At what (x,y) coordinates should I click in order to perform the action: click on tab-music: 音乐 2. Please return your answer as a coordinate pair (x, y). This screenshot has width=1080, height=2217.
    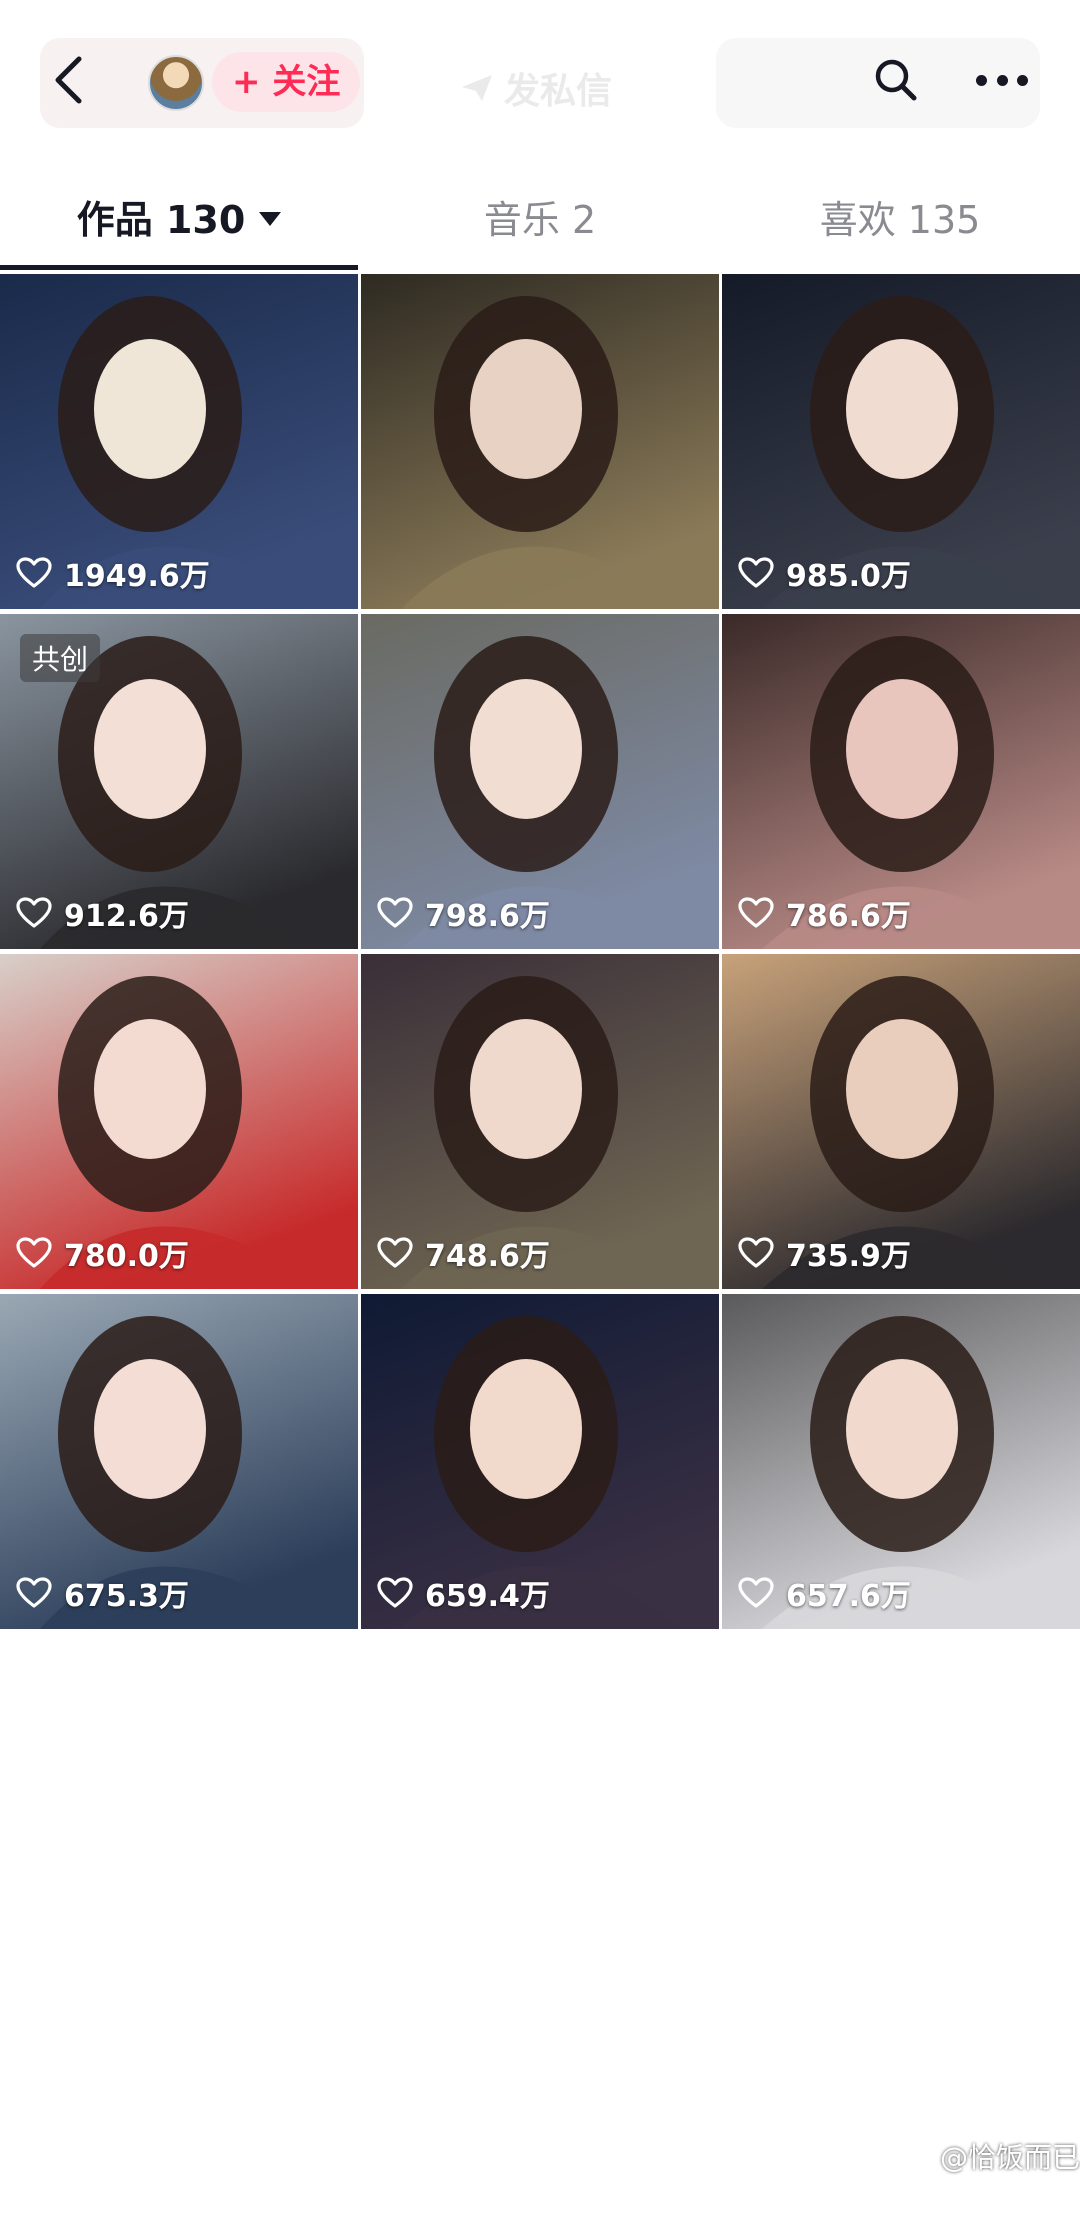
    Looking at the image, I should click on (540, 224).